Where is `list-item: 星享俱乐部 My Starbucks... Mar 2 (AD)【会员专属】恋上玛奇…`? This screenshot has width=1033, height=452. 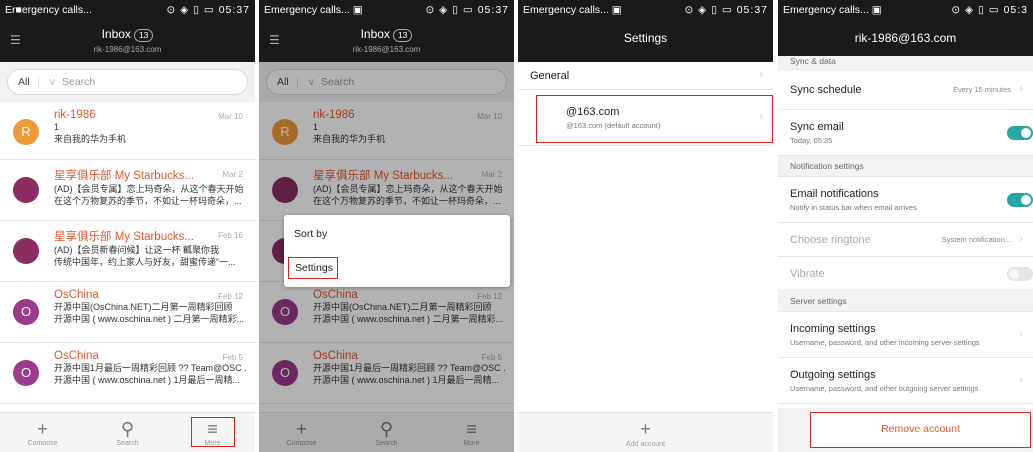 list-item: 星享俱乐部 My Starbucks... Mar 2 (AD)【会员专属】恋上玛奇… is located at coordinates (127, 190).